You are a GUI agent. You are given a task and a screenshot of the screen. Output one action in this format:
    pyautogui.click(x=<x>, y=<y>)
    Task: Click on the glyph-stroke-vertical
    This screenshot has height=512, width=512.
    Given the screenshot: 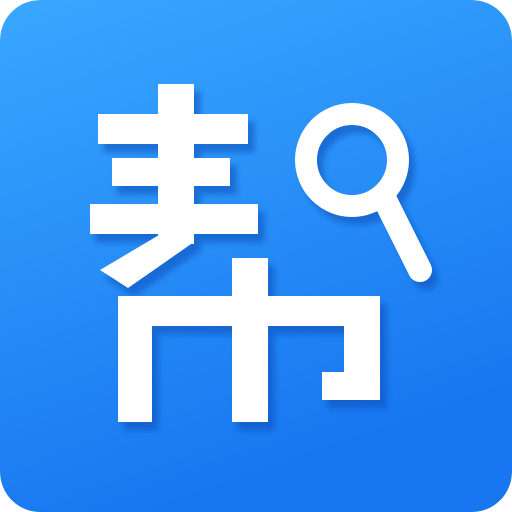 What is the action you would take?
    pyautogui.click(x=176, y=164)
    